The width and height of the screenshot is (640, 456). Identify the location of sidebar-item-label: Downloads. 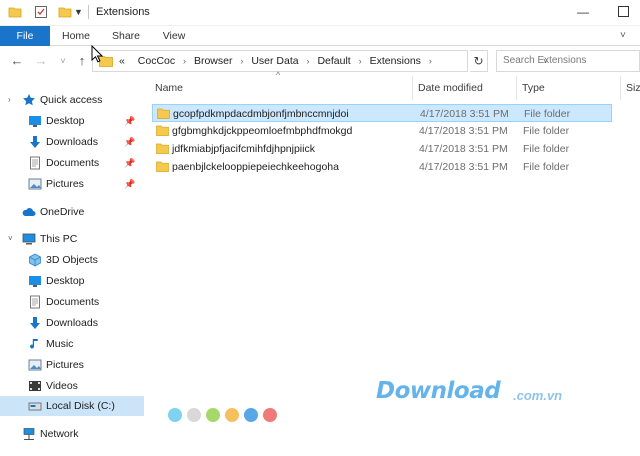
(72, 323).